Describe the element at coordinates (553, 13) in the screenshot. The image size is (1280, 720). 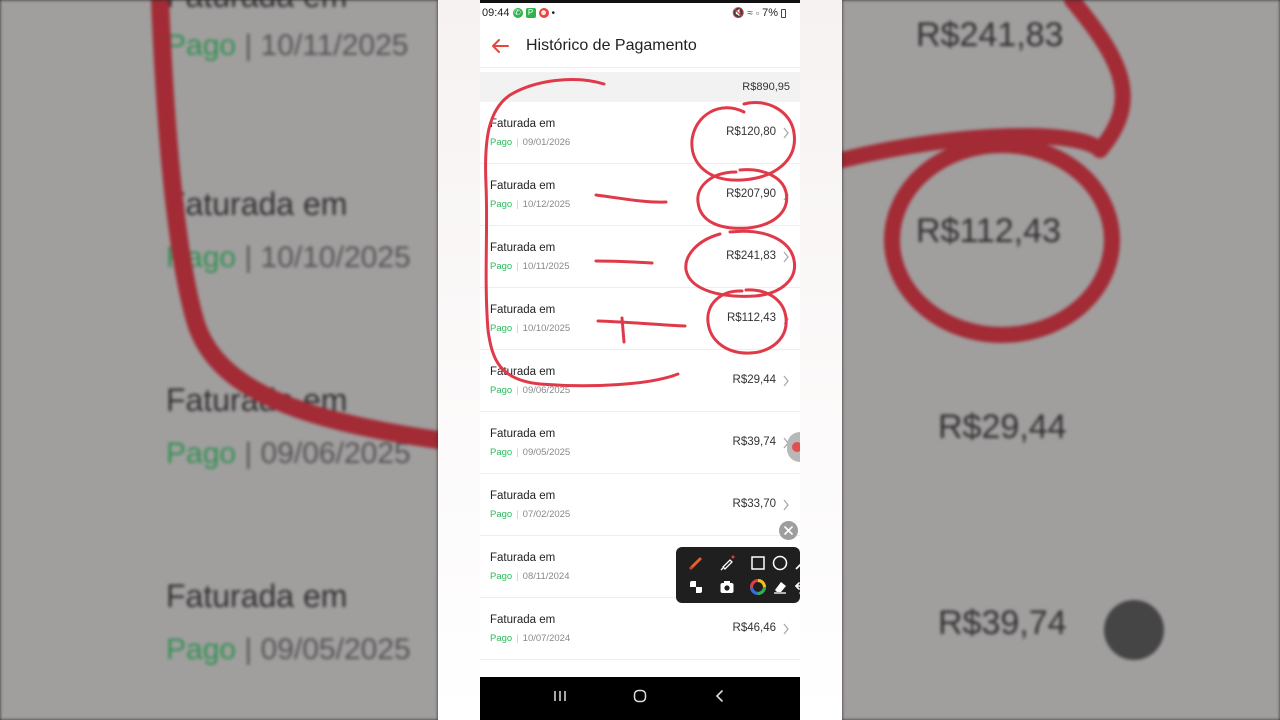
I see `more-notifications-icon: •` at that location.